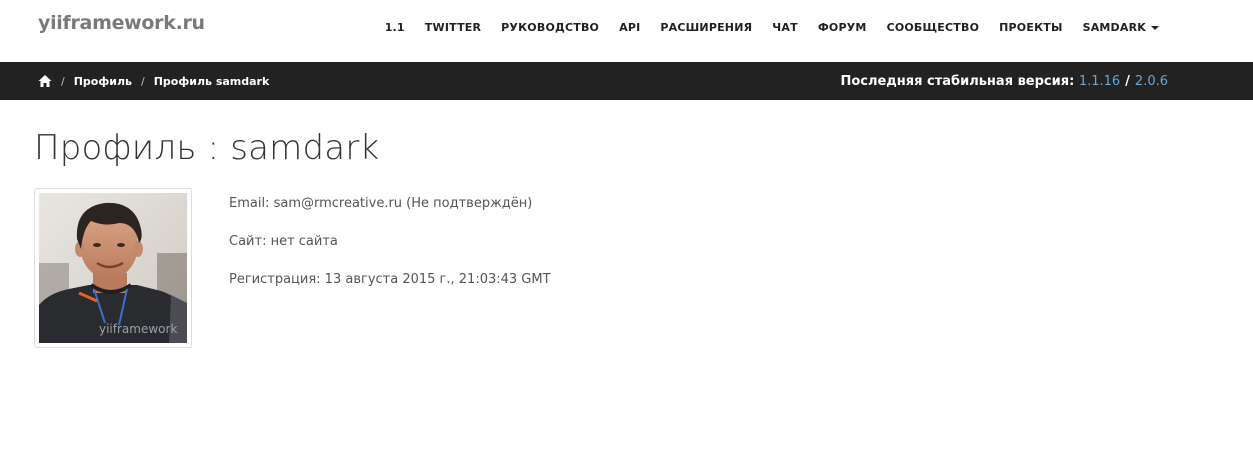 The width and height of the screenshot is (1253, 471). I want to click on profile-site: Сайт: нет сайта, so click(283, 241).